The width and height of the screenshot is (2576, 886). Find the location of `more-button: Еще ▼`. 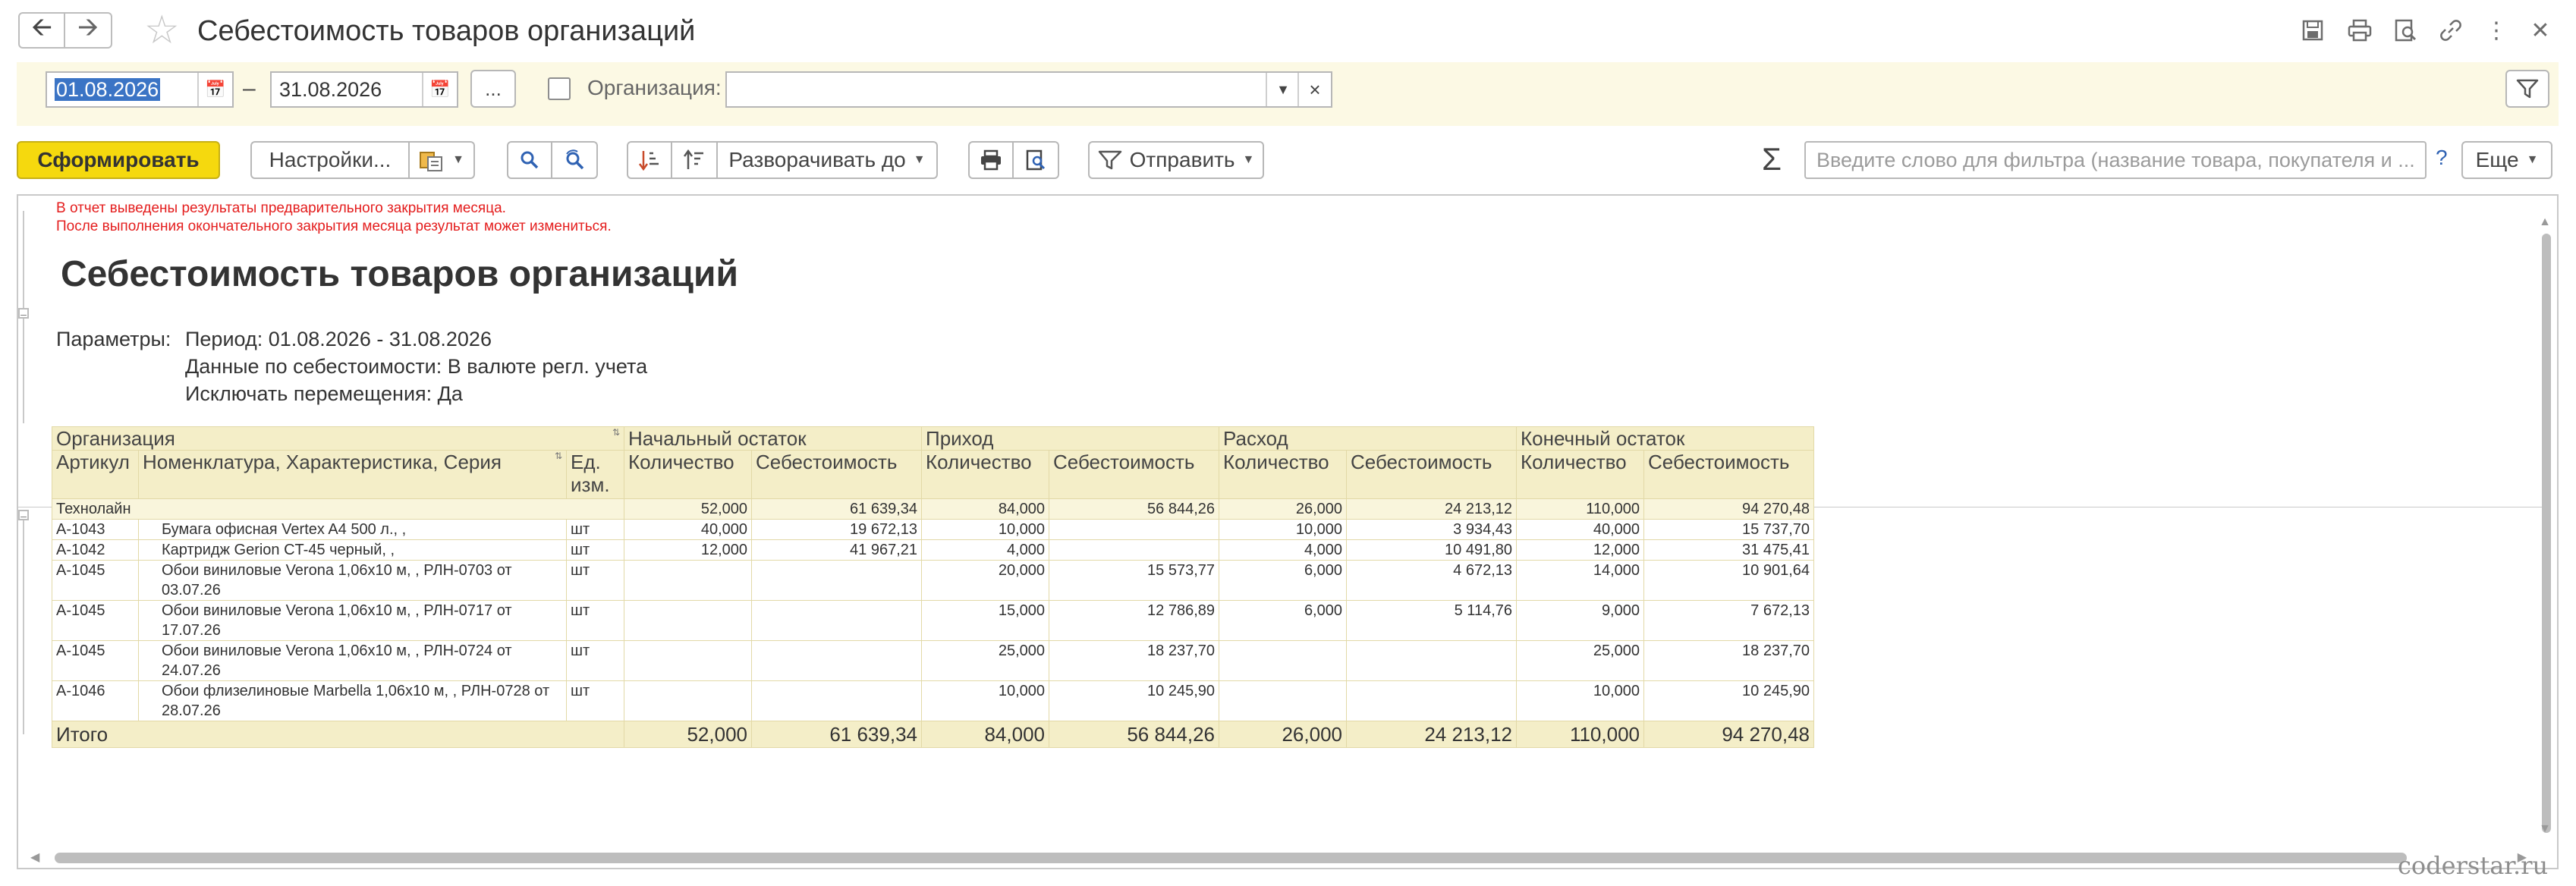

more-button: Еще ▼ is located at coordinates (2506, 160).